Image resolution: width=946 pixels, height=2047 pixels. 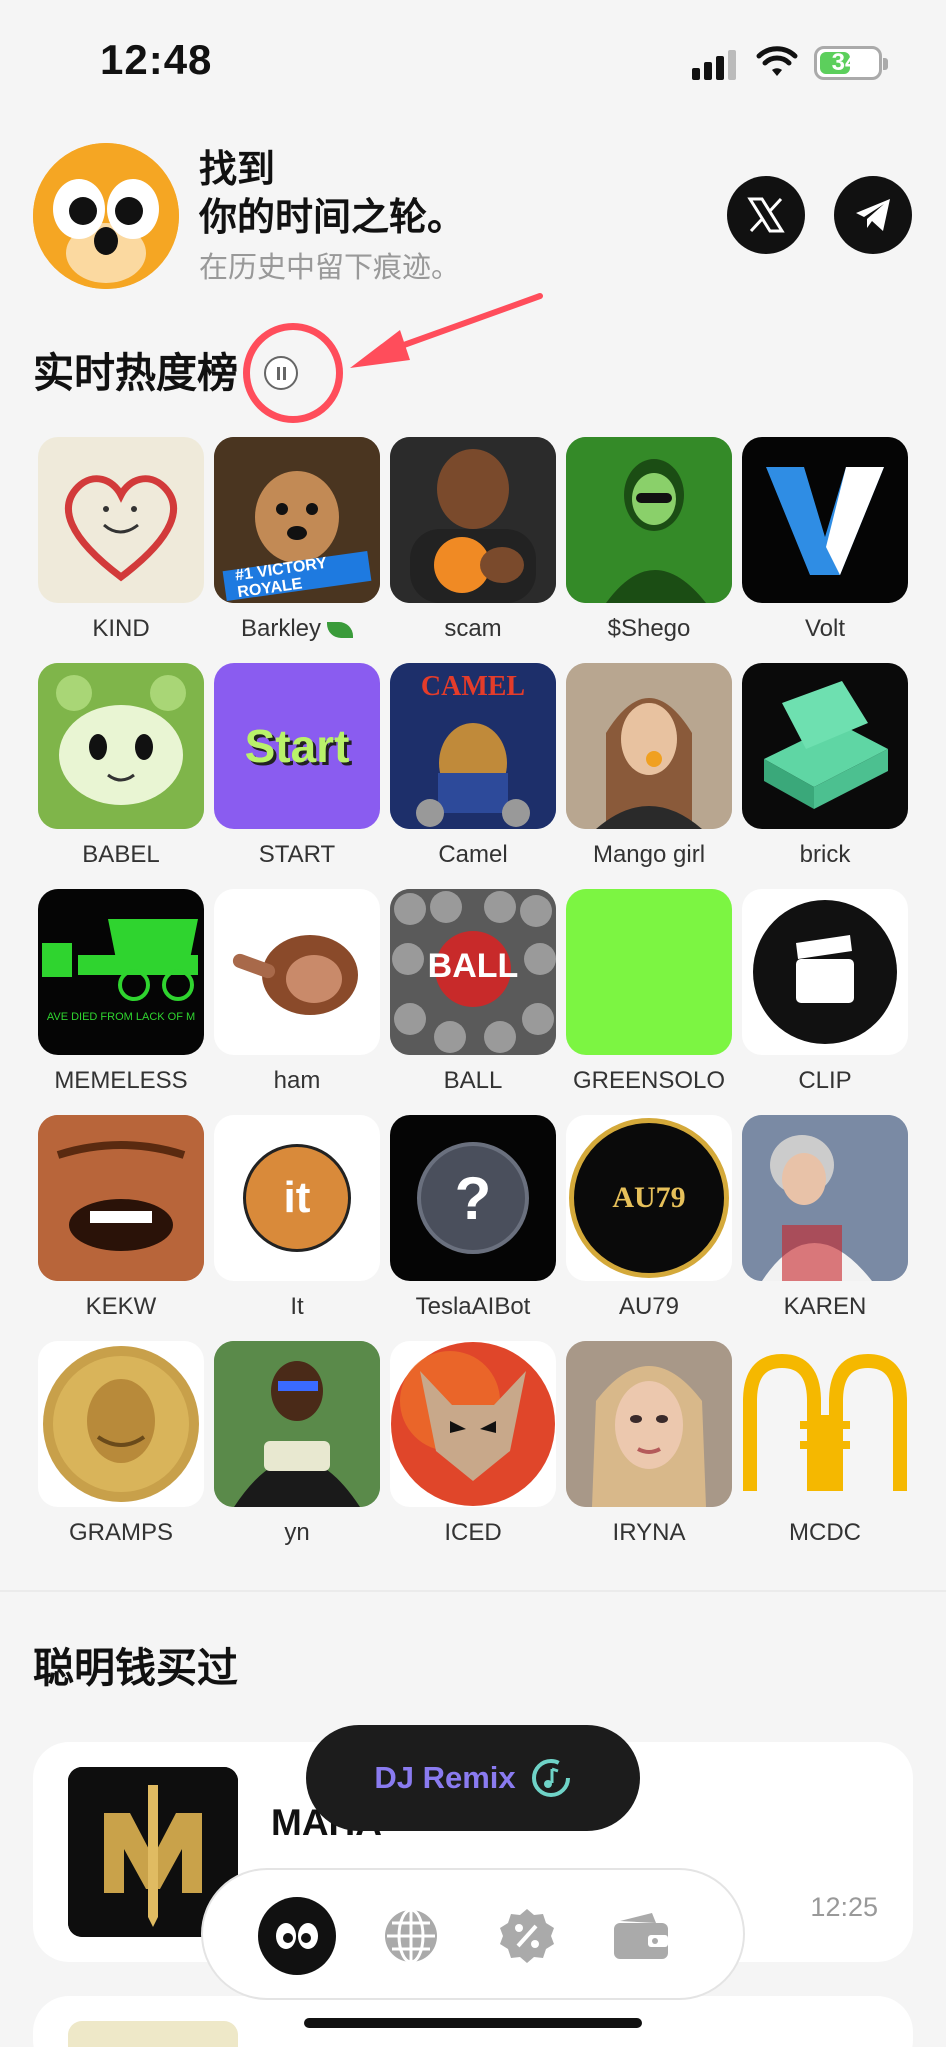 I want to click on token-teslaaibot: ? TeslaAIBot, so click(x=473, y=1218).